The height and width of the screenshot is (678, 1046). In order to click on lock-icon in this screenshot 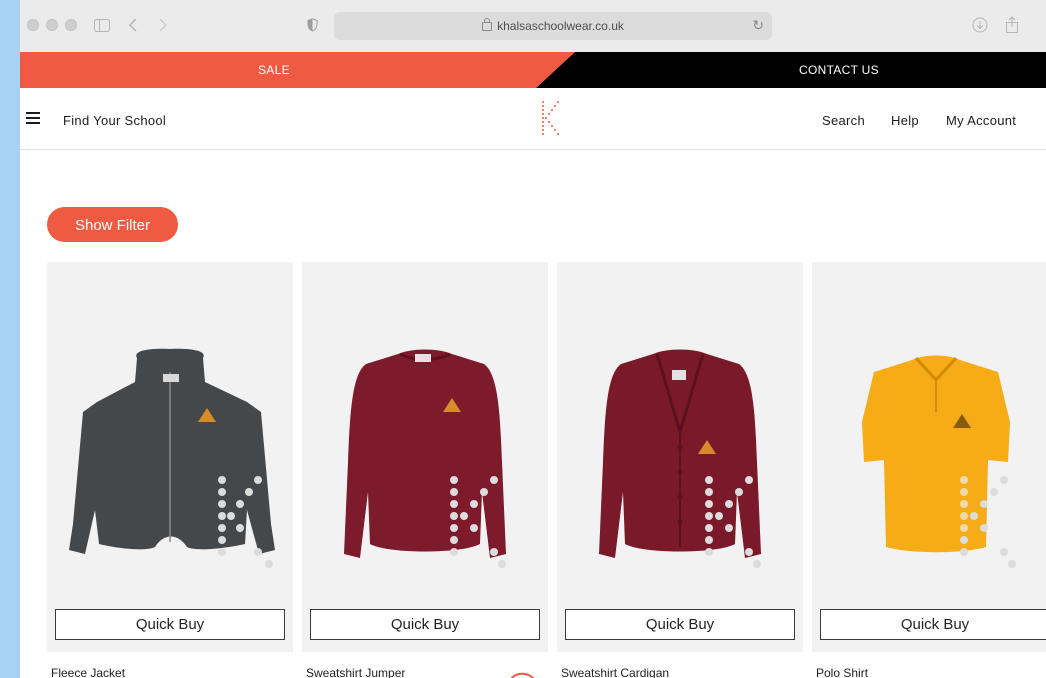, I will do `click(487, 24)`.